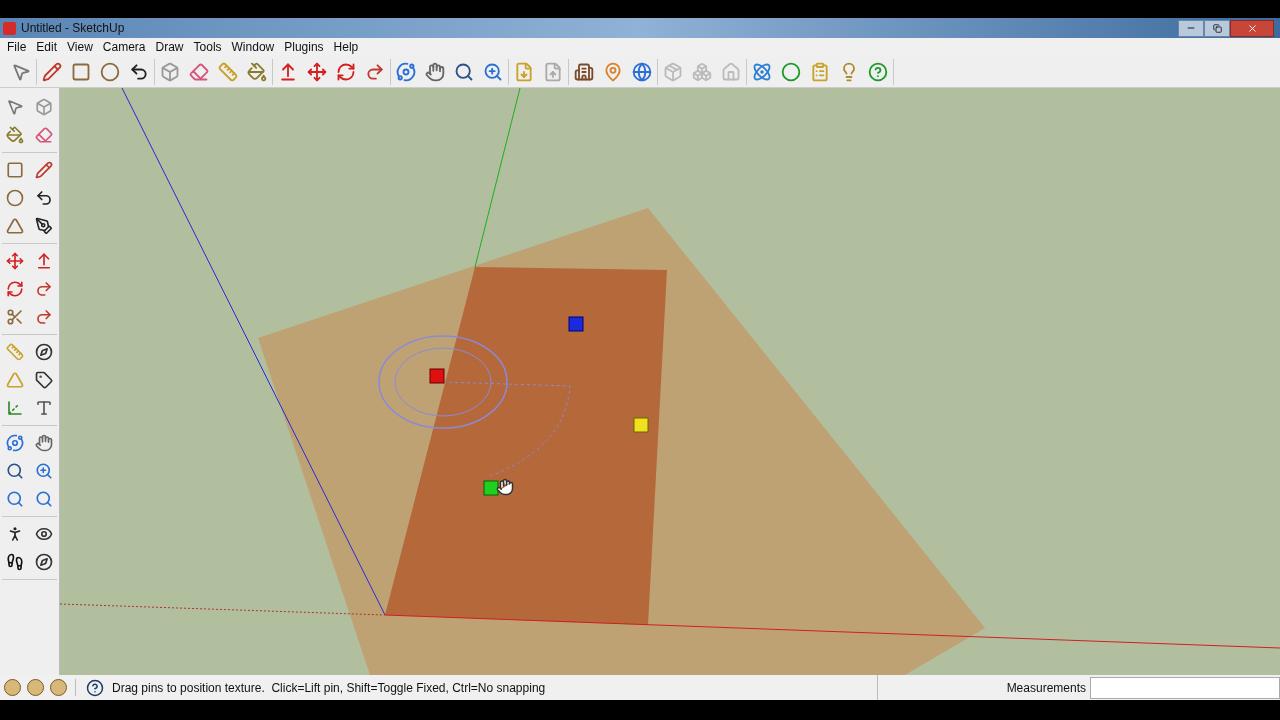 This screenshot has height=720, width=1280. Describe the element at coordinates (641, 425) in the screenshot. I see `distort-pin-icon` at that location.